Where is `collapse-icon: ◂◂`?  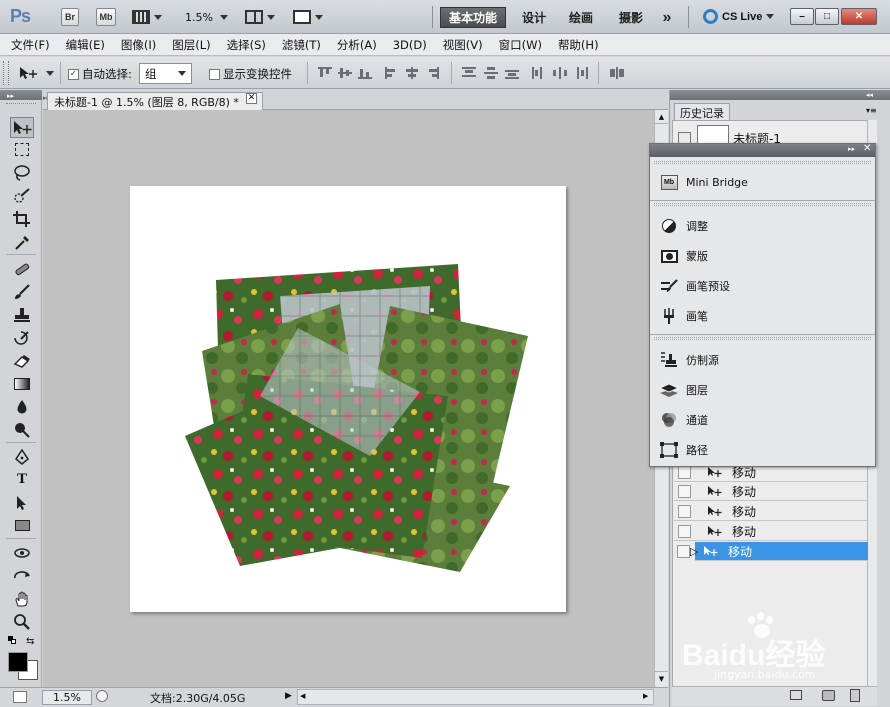
collapse-icon: ◂◂ is located at coordinates (869, 95).